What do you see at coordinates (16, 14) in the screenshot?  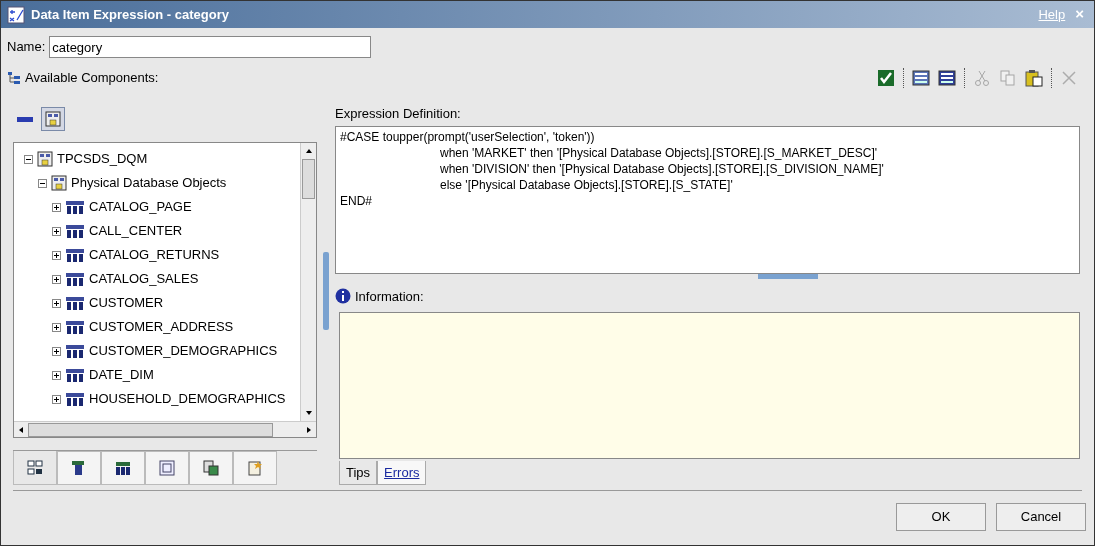 I see `app-icon` at bounding box center [16, 14].